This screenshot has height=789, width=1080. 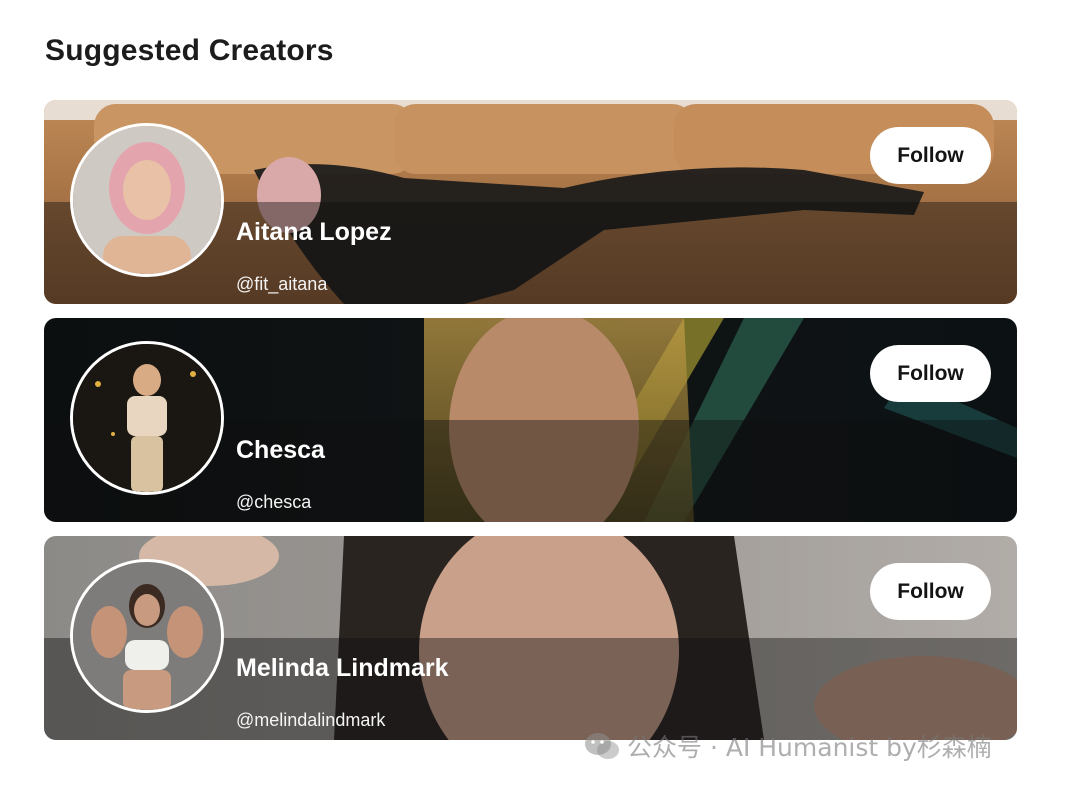 I want to click on creator-handle: @chesca, so click(x=274, y=502).